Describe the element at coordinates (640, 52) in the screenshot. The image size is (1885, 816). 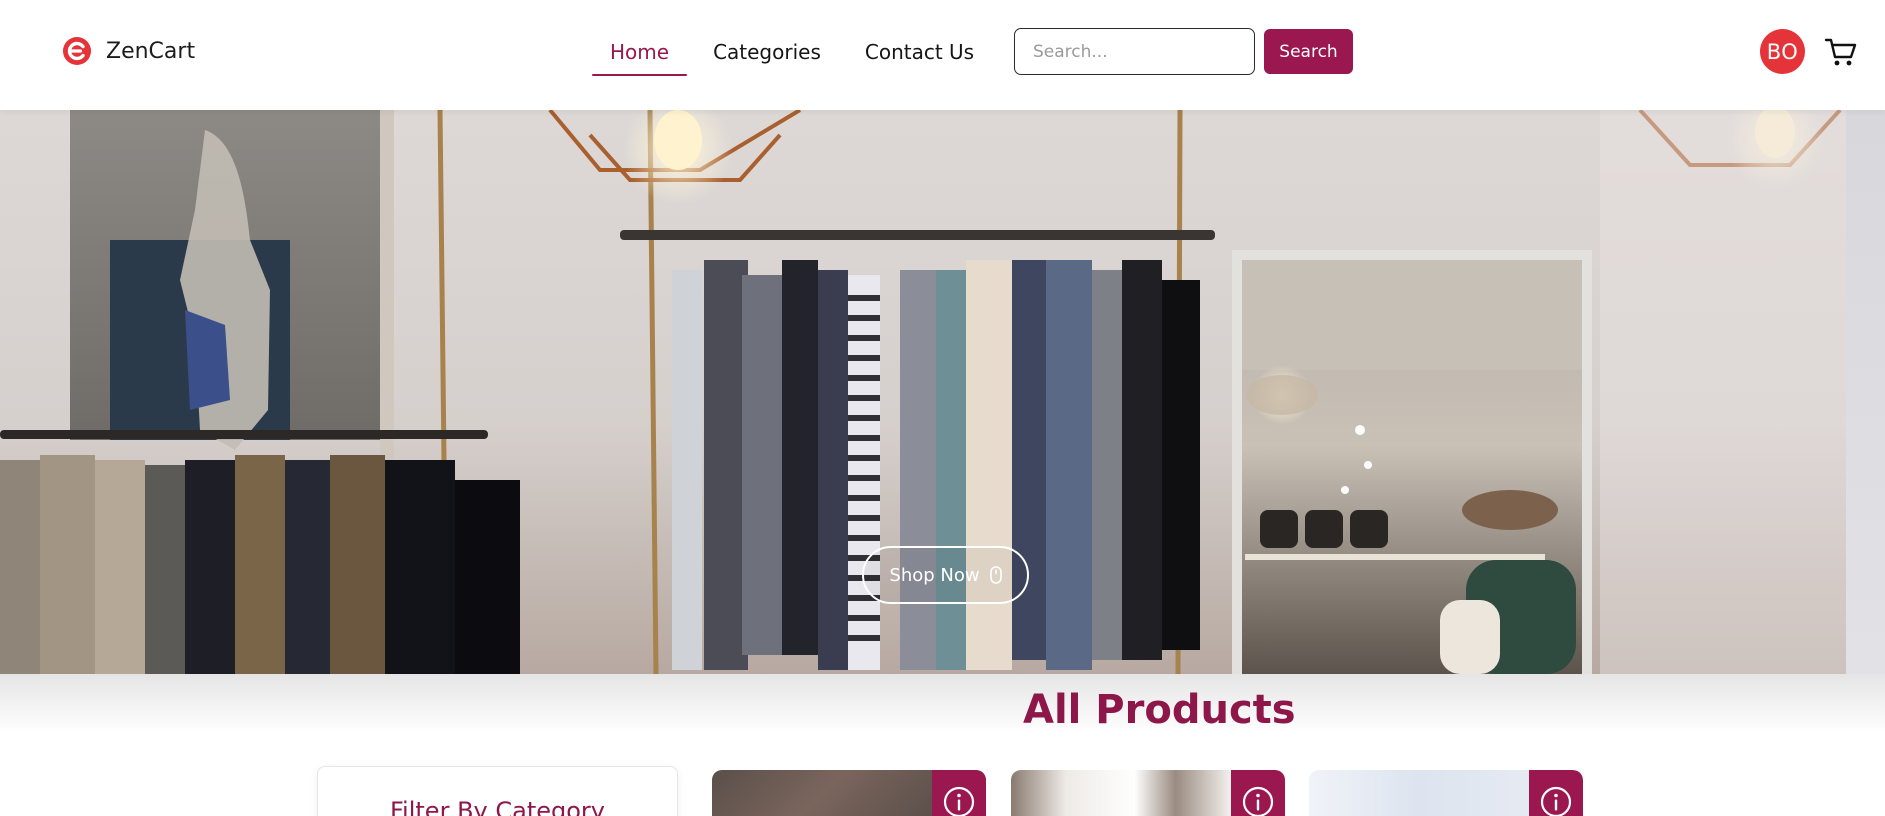
I see `nav-home: Home` at that location.